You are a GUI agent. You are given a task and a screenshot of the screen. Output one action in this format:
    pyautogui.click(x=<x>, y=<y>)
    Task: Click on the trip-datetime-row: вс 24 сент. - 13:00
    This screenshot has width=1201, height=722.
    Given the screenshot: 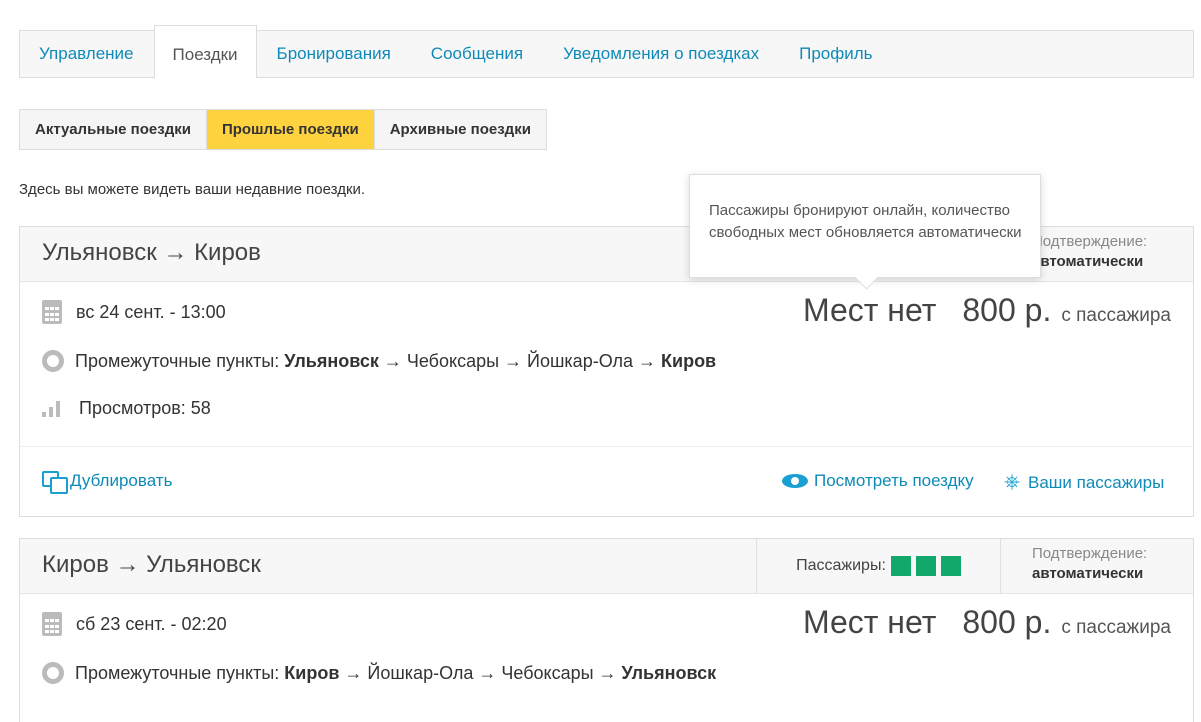 What is the action you would take?
    pyautogui.click(x=134, y=312)
    